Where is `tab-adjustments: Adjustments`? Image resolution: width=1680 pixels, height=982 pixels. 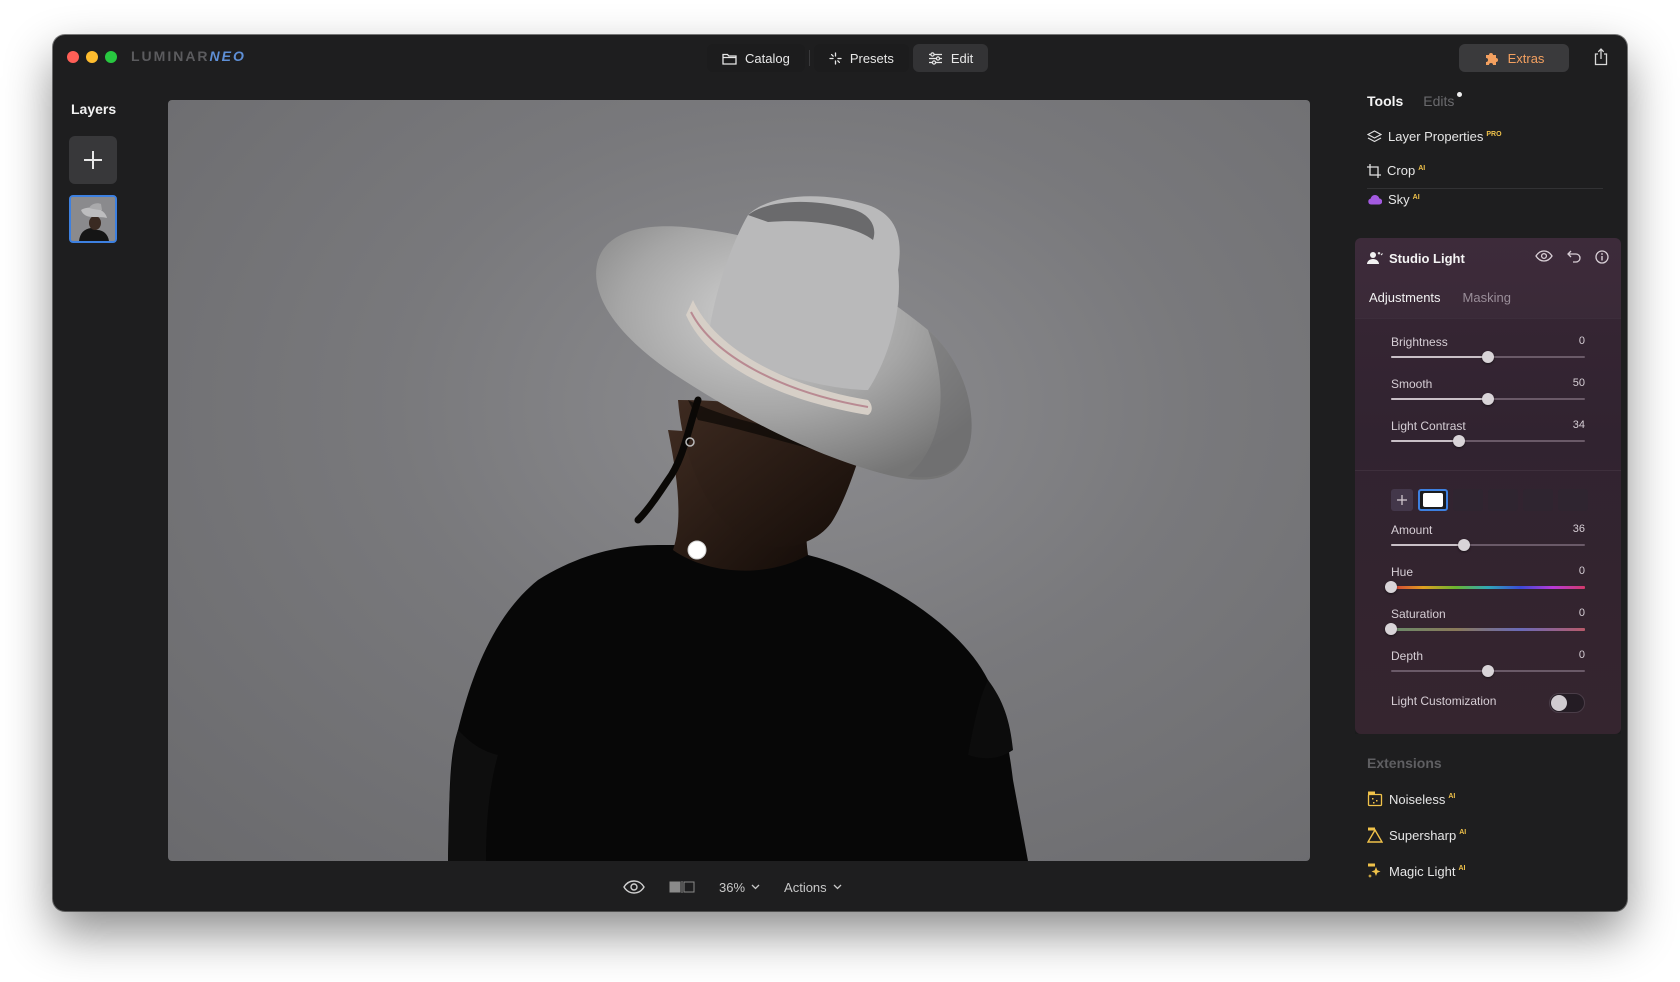 tab-adjustments: Adjustments is located at coordinates (1405, 297).